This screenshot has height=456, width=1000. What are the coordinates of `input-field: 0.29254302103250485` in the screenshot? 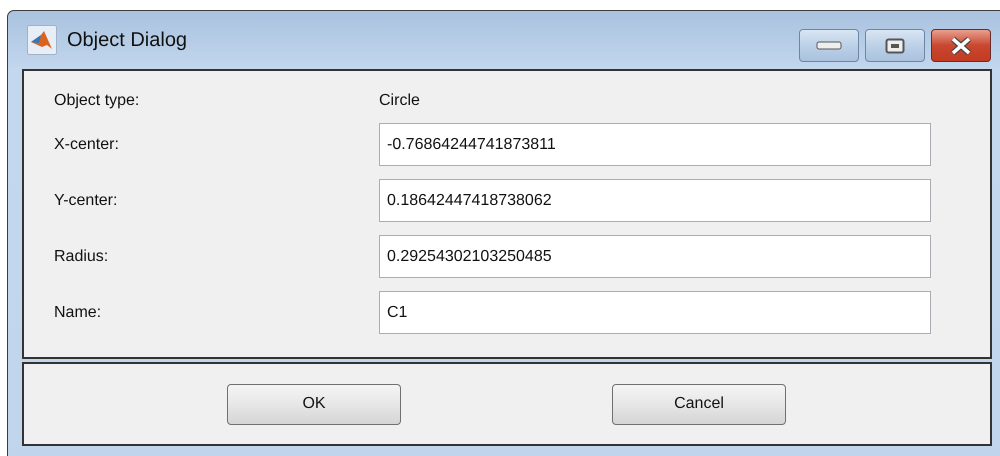 It's located at (655, 256).